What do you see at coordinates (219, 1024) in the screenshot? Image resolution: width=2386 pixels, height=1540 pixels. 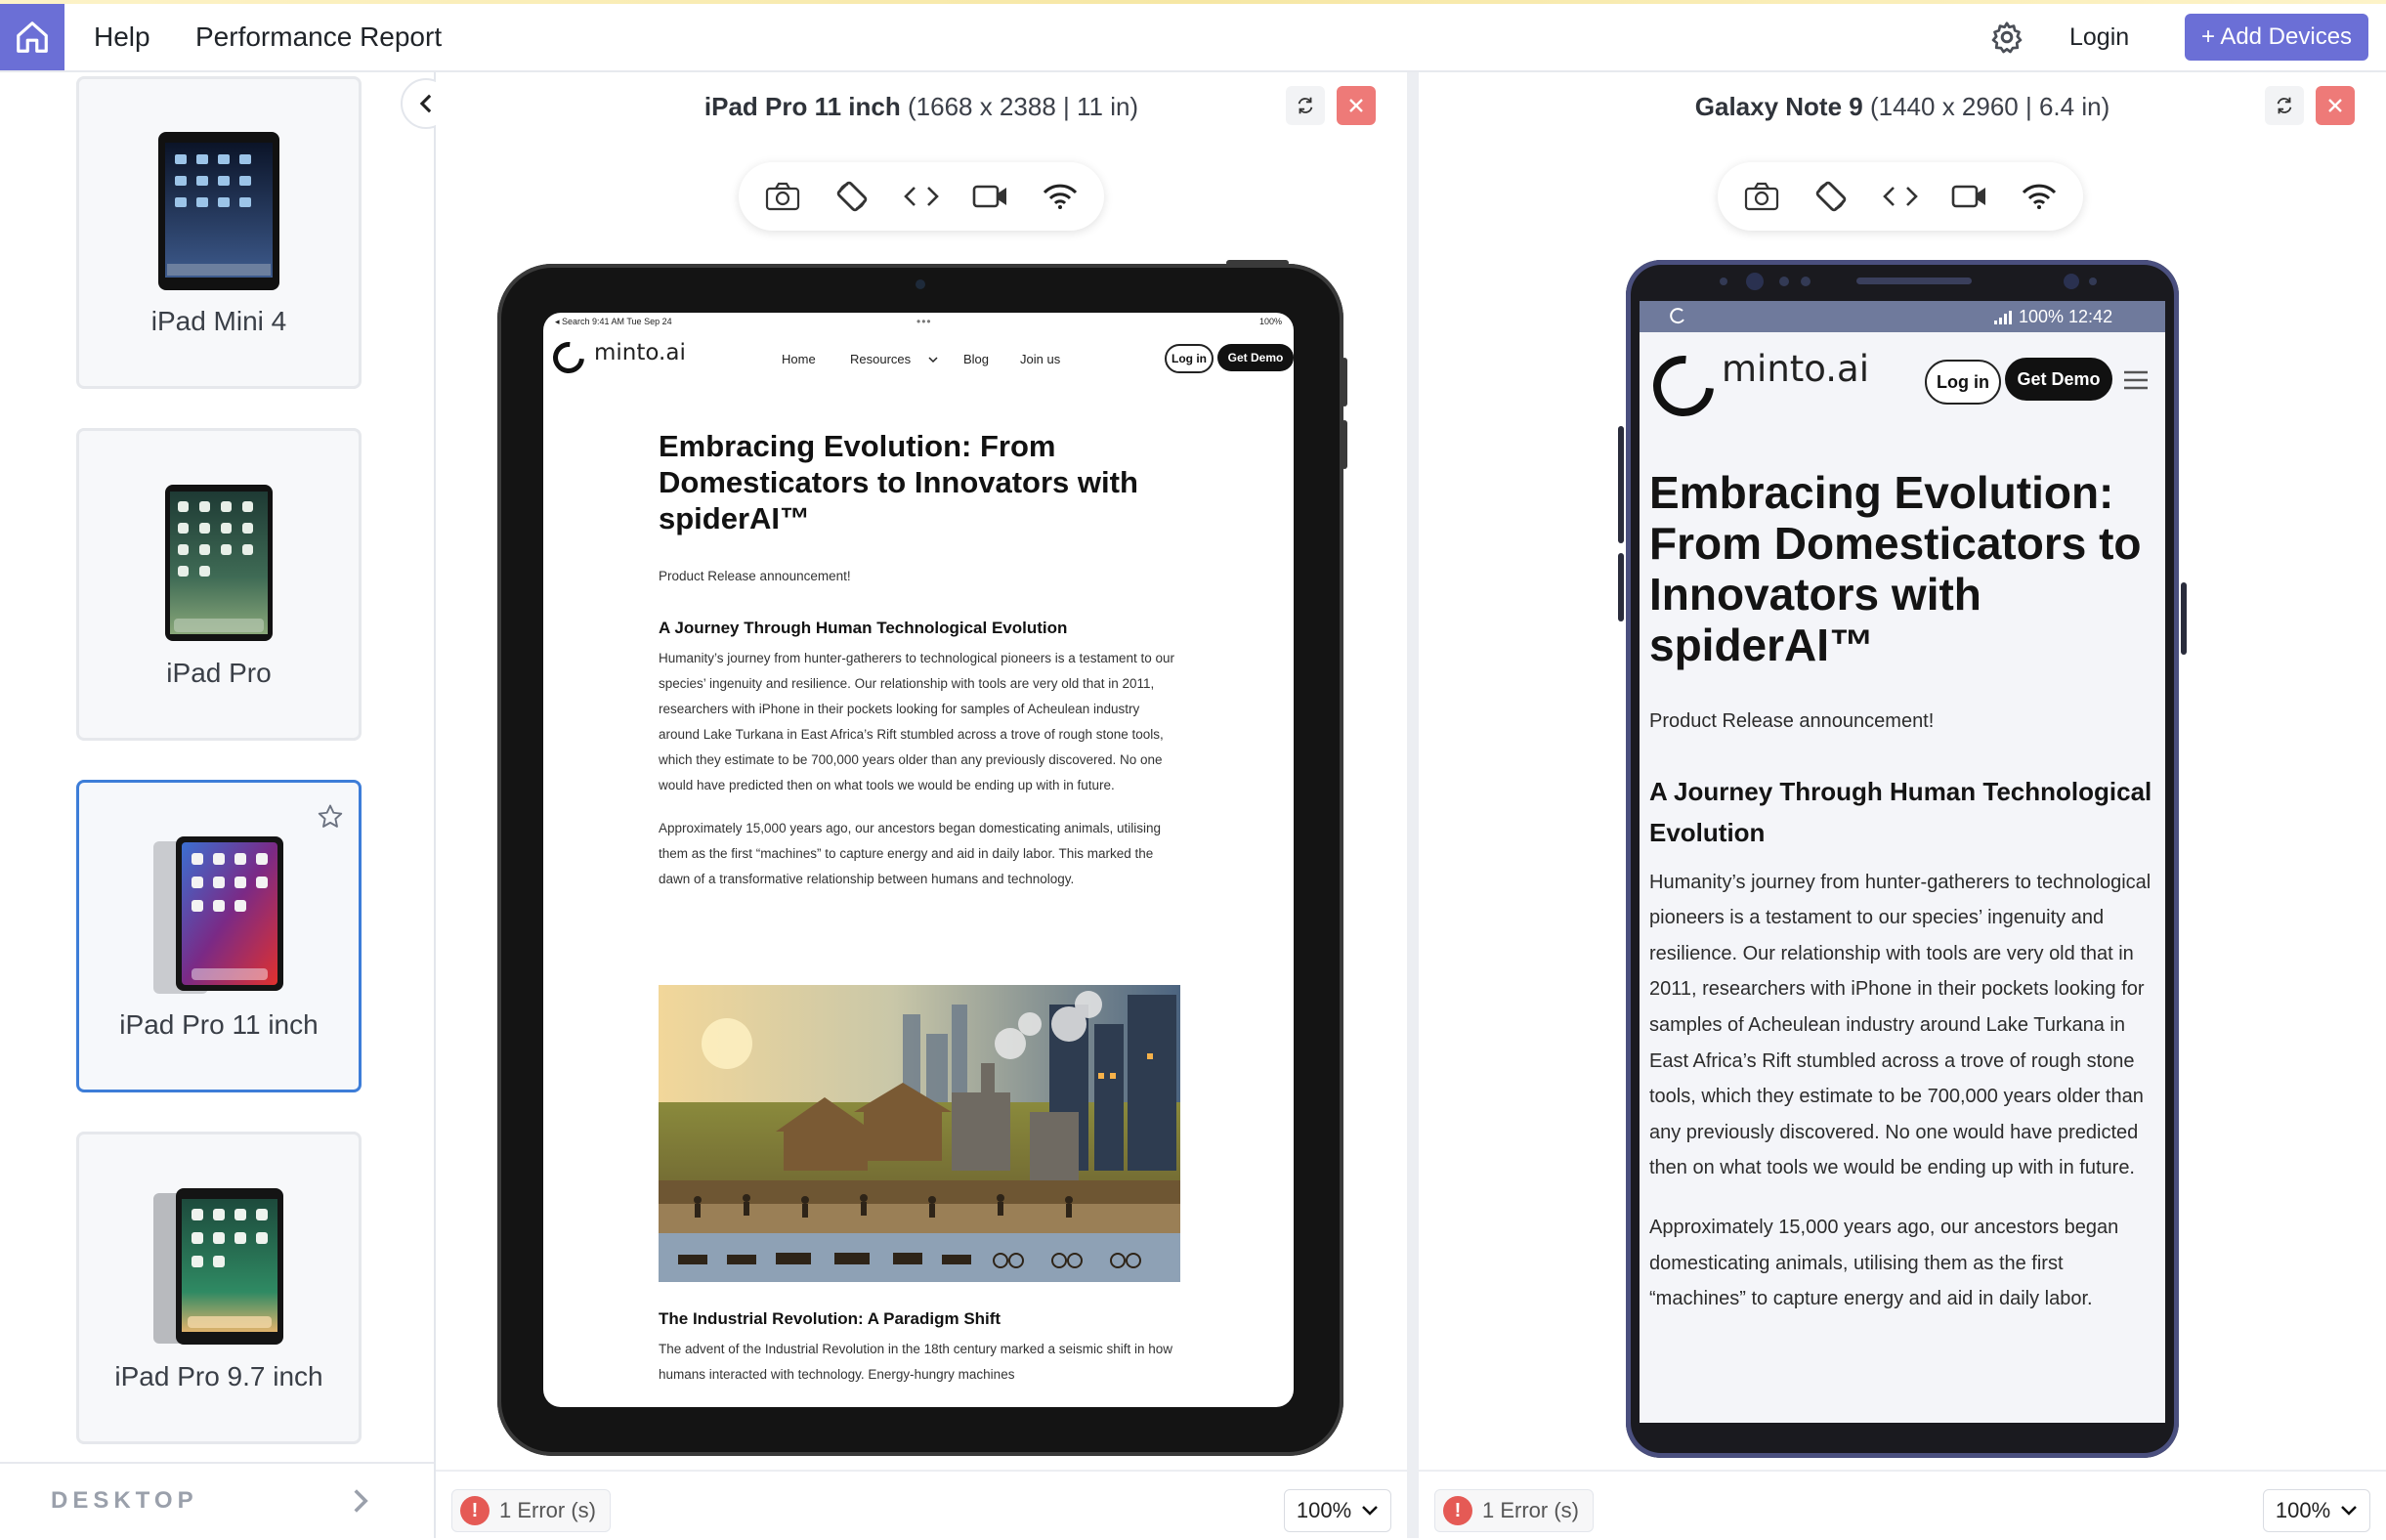 I see `device-name: iPad Pro 11 inch` at bounding box center [219, 1024].